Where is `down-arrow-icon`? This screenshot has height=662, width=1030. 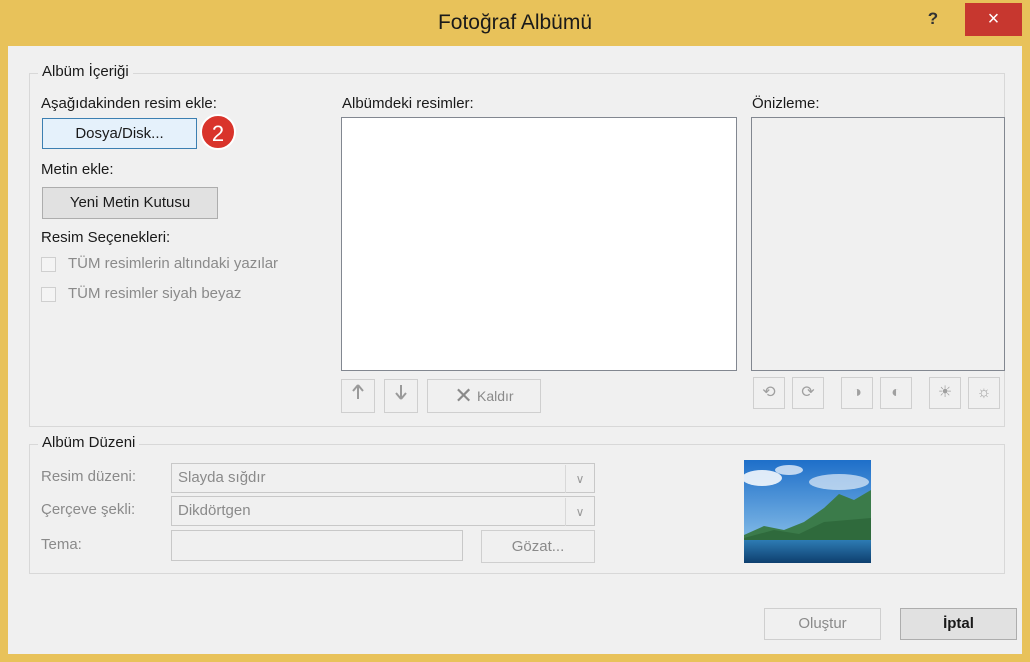
down-arrow-icon is located at coordinates (401, 396).